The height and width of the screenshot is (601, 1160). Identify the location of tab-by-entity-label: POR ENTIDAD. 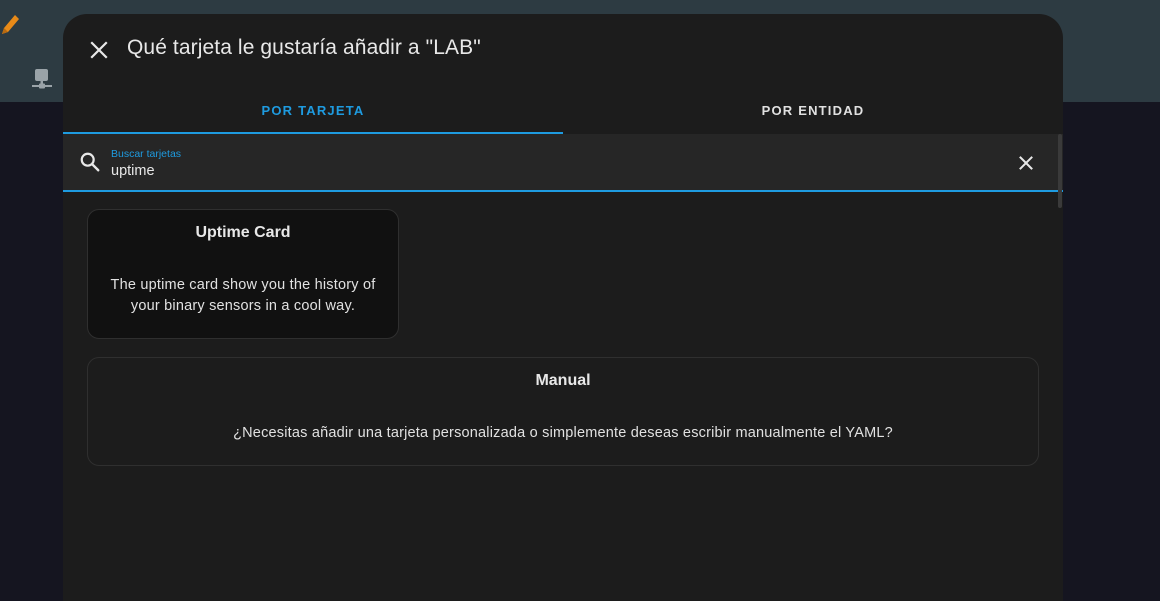
(813, 110).